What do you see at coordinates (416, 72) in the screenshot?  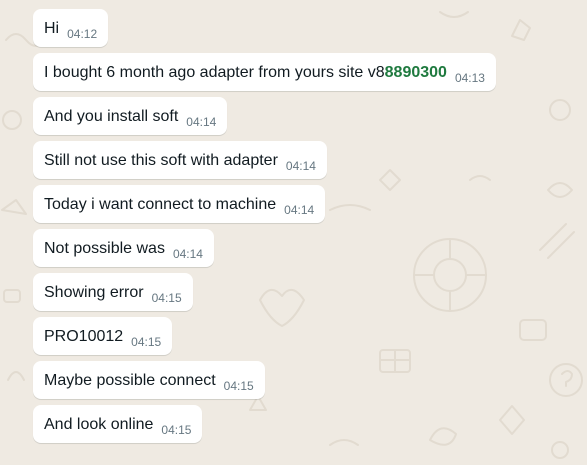 I see `phone-number-link: 8890300` at bounding box center [416, 72].